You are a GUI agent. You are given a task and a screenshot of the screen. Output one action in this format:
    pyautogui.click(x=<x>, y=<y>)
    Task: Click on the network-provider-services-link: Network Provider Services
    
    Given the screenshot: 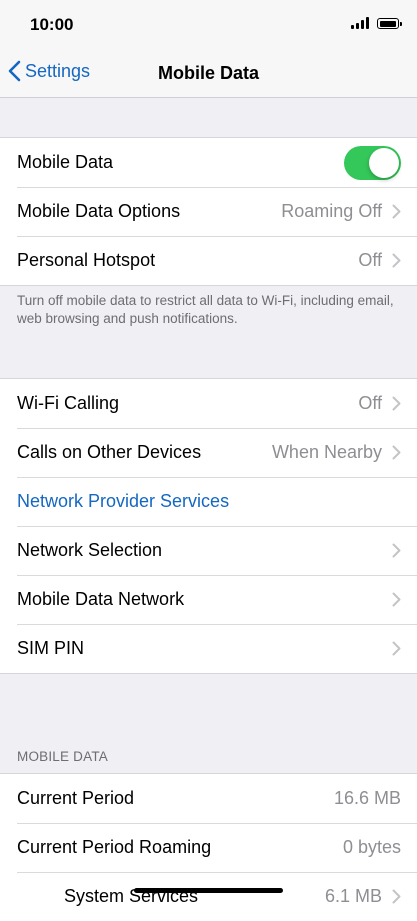 What is the action you would take?
    pyautogui.click(x=209, y=501)
    